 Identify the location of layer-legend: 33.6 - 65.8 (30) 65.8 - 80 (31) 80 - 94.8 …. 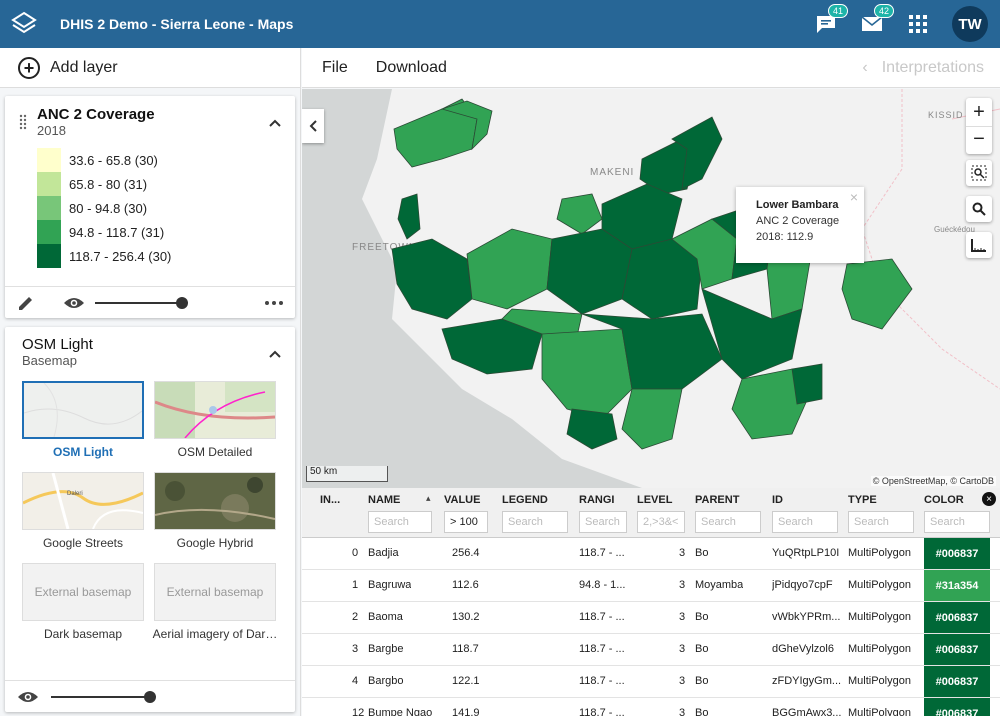
(104, 208).